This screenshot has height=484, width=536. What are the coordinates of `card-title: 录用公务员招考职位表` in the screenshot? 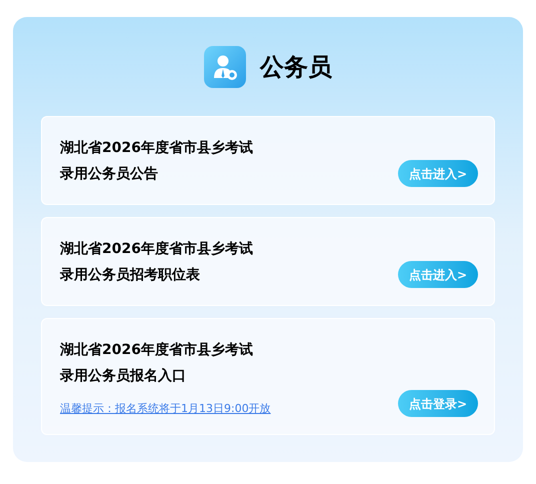 It's located at (130, 275).